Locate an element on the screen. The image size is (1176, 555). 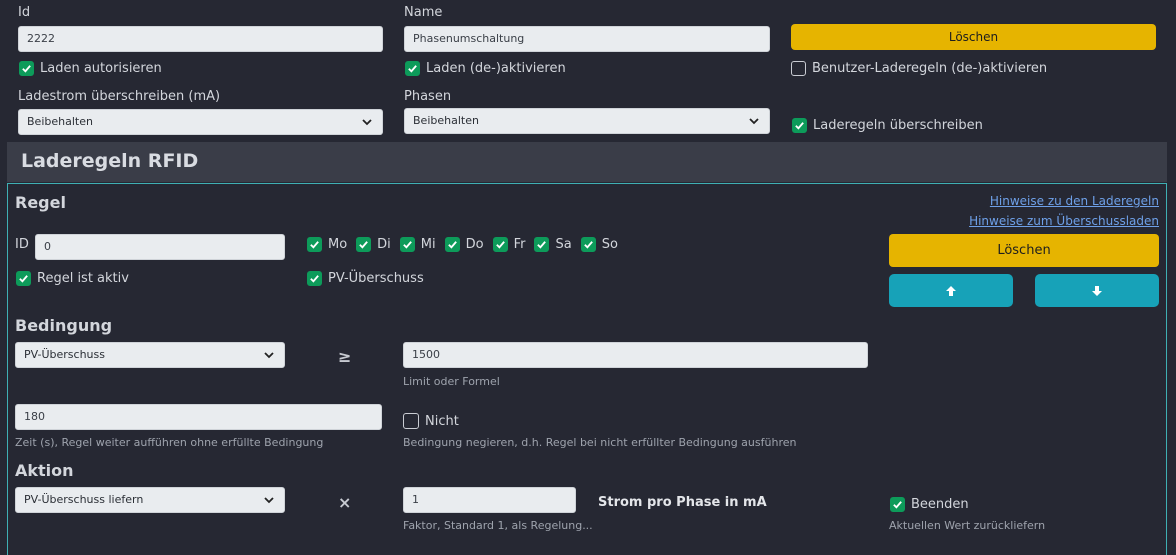
weekday-checkbox-fr: Fr is located at coordinates (509, 244).